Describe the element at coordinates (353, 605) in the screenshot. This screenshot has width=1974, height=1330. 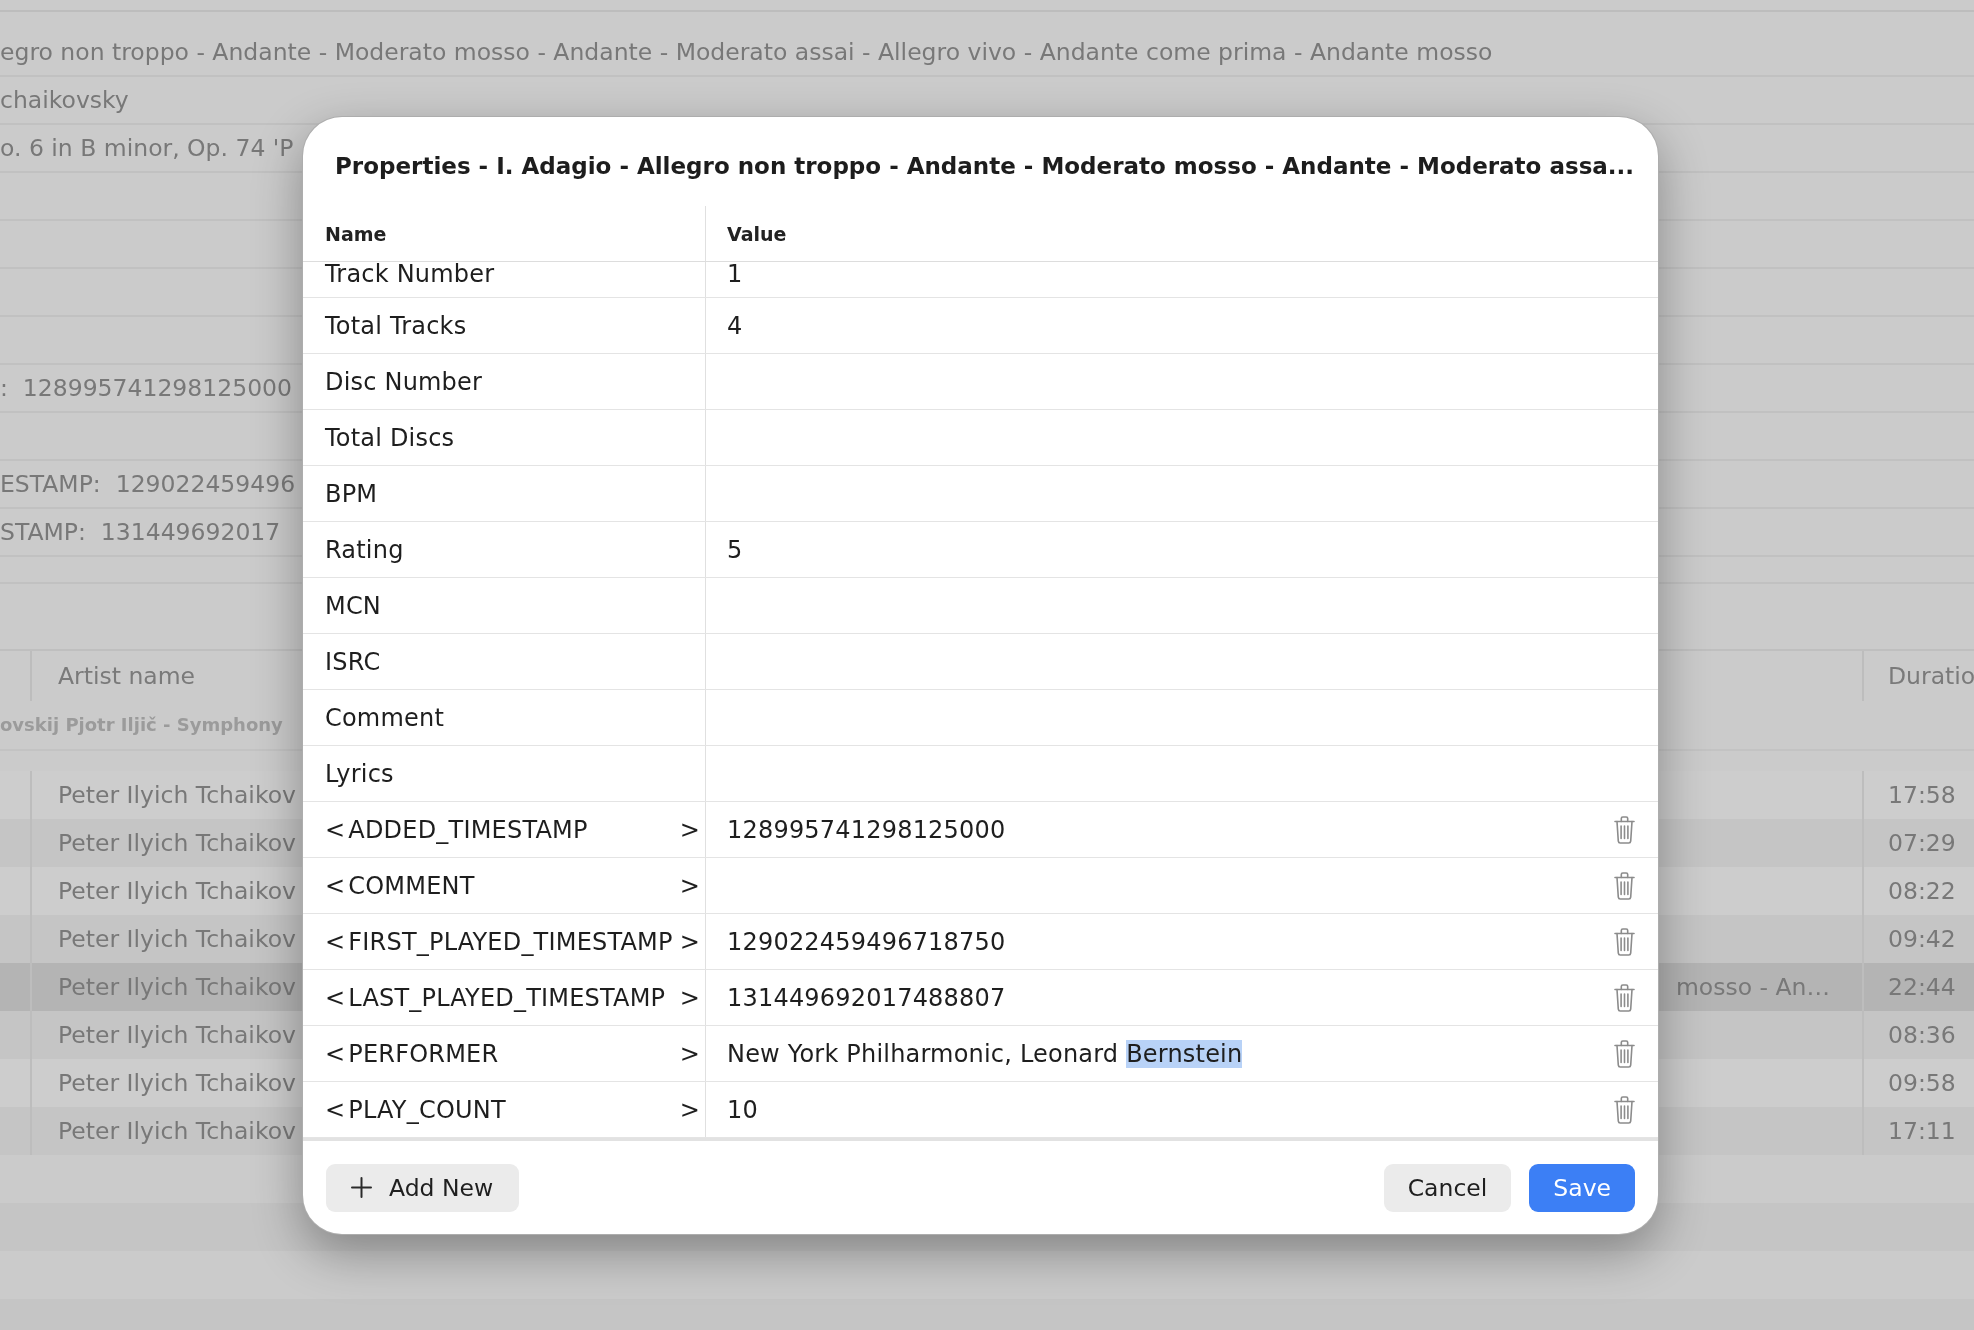
I see `property-name: MCN` at that location.